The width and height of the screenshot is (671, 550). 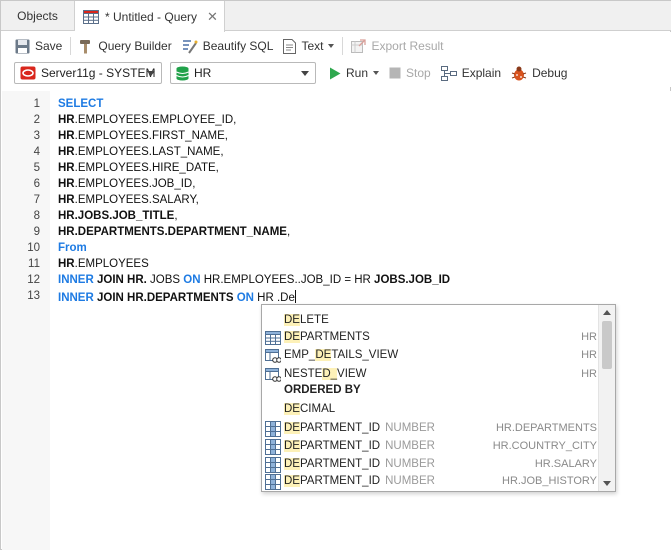 I want to click on autocomplete-item: EMP_DETAILS_VIEW HR, so click(x=430, y=356).